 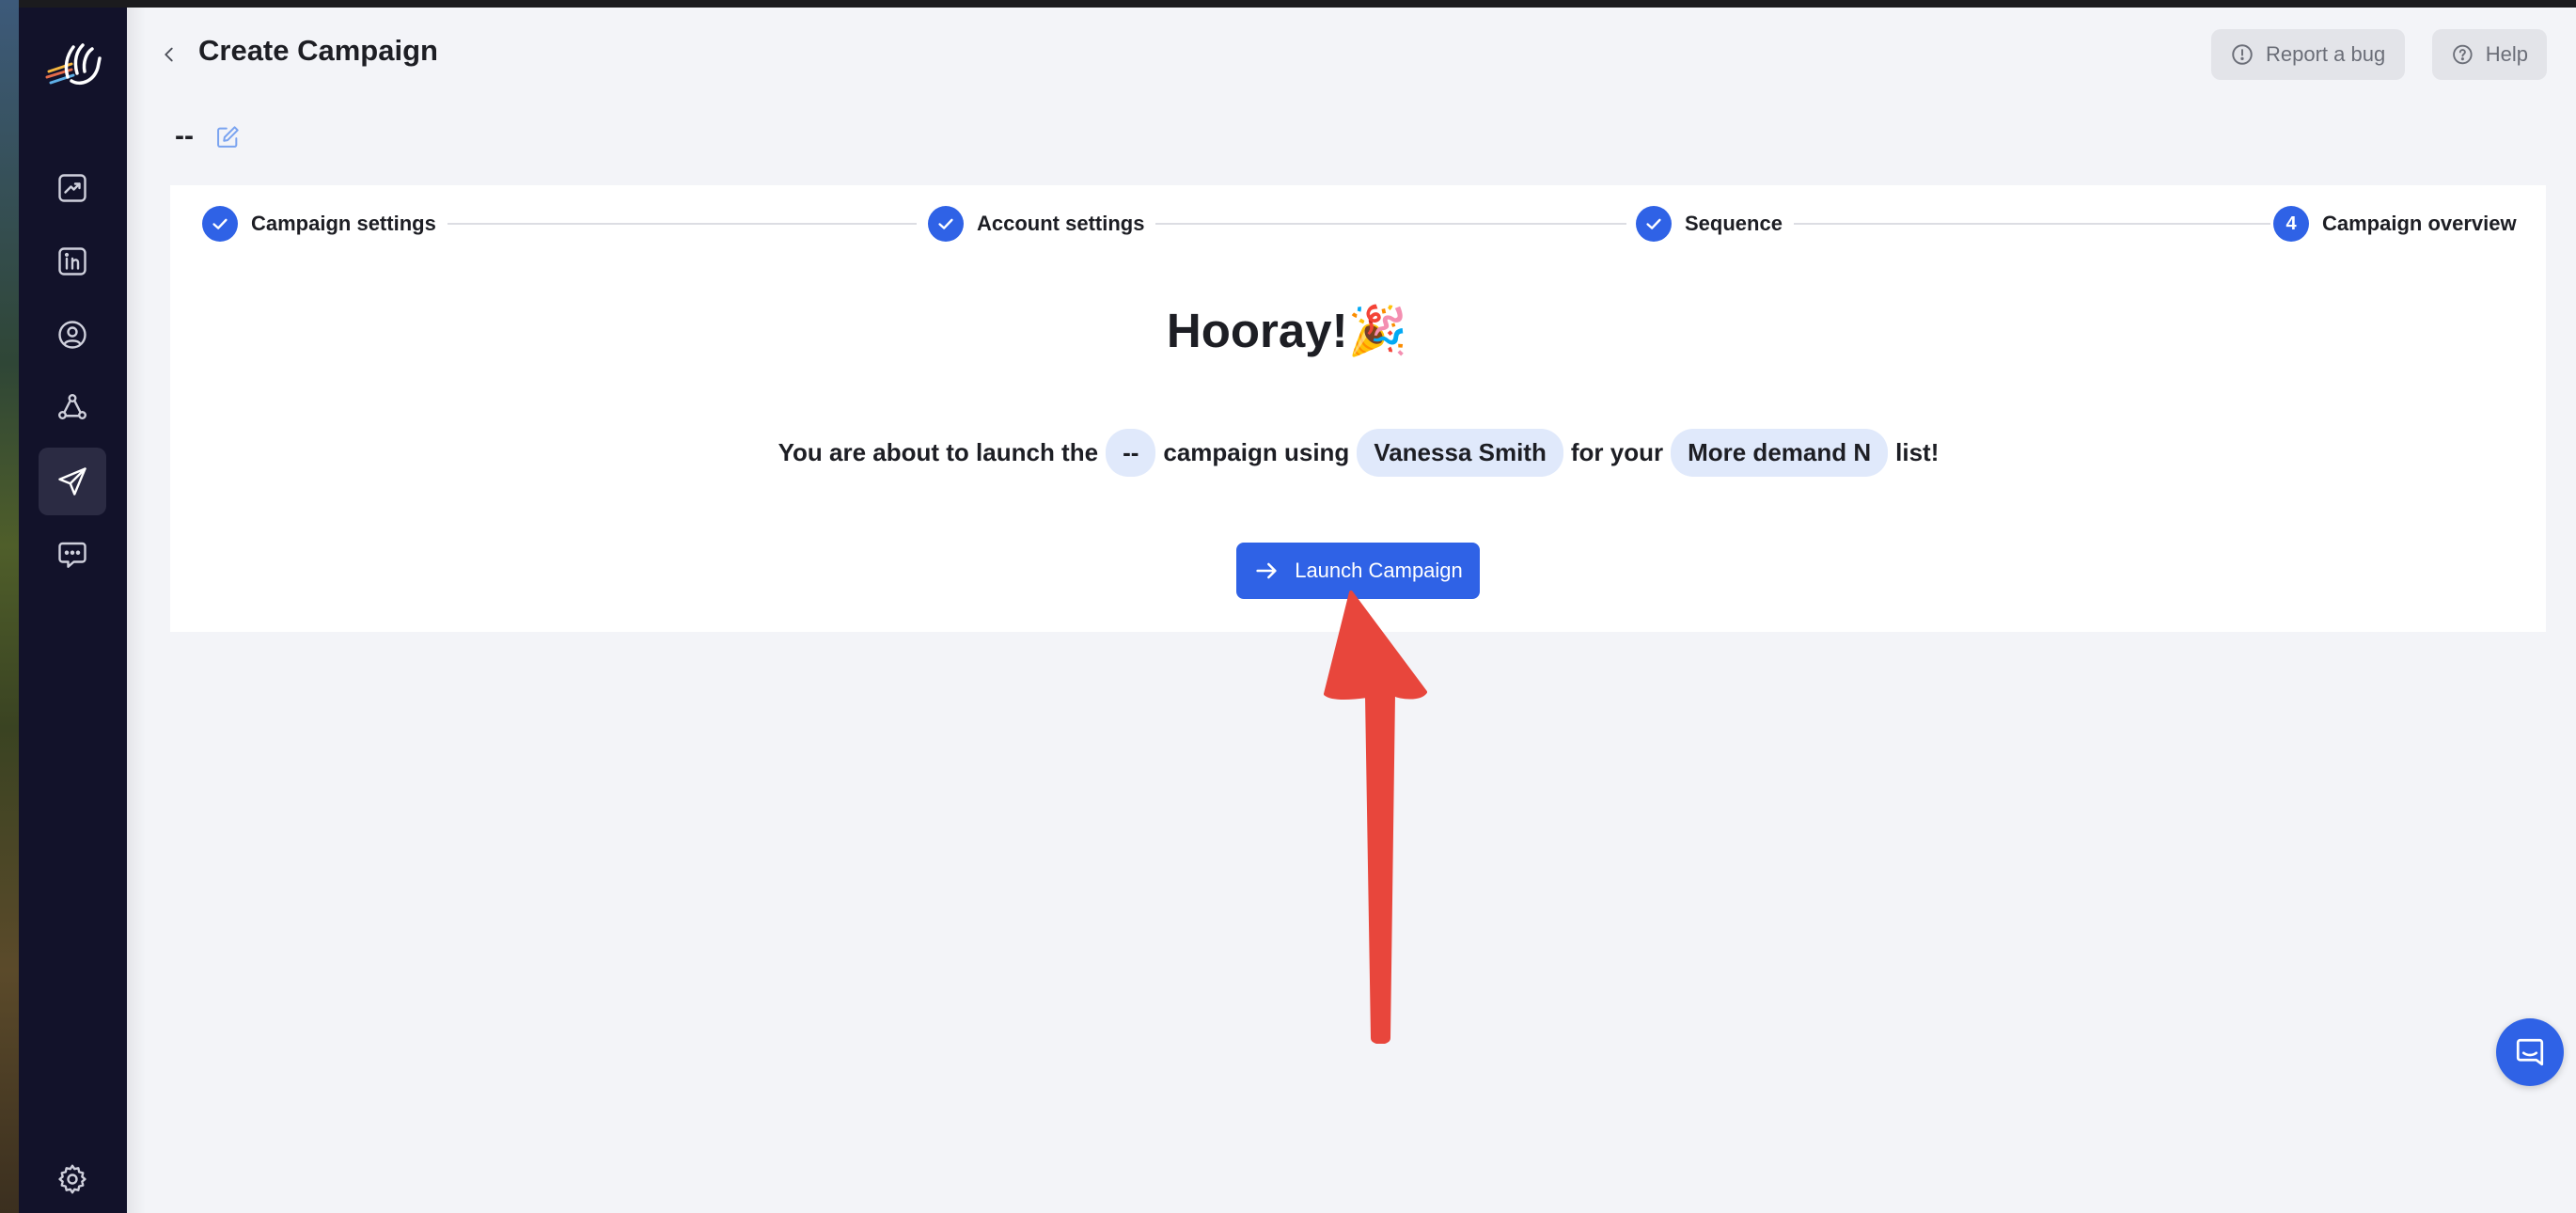 I want to click on back-button, so click(x=170, y=55).